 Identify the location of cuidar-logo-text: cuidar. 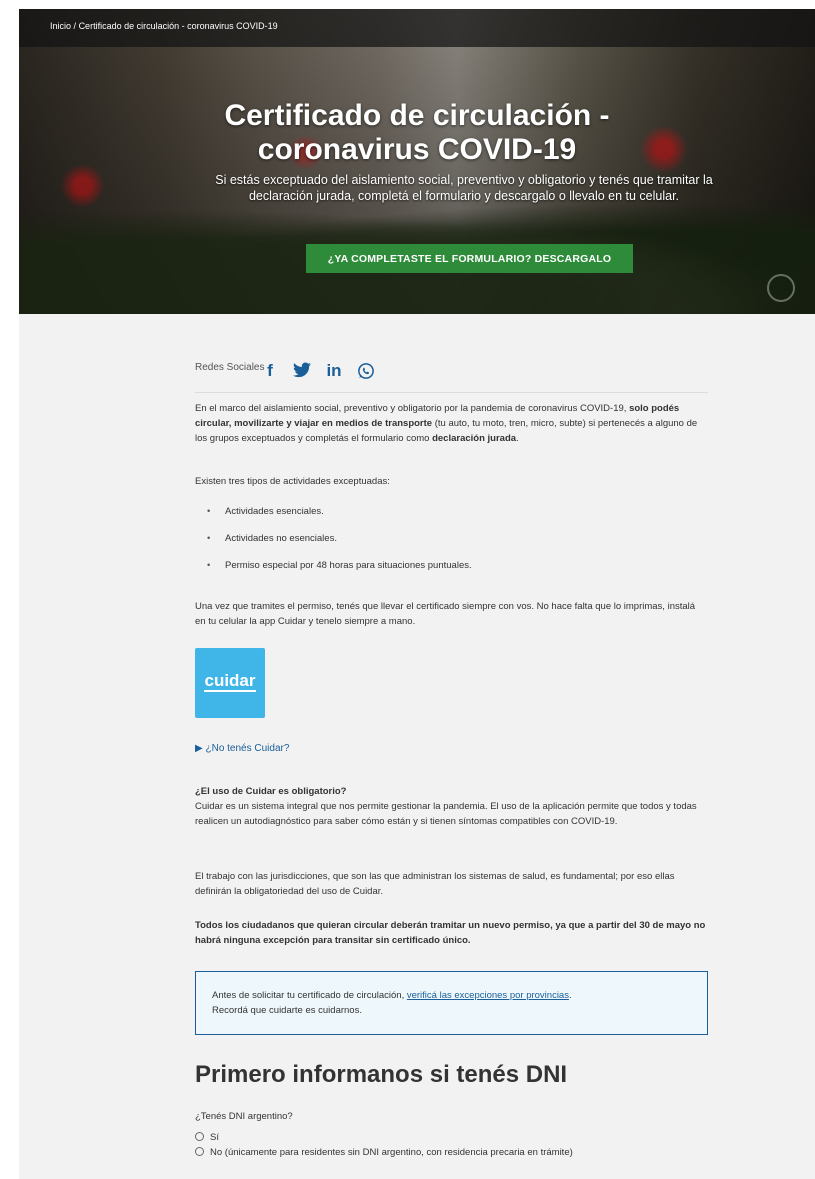
(230, 681).